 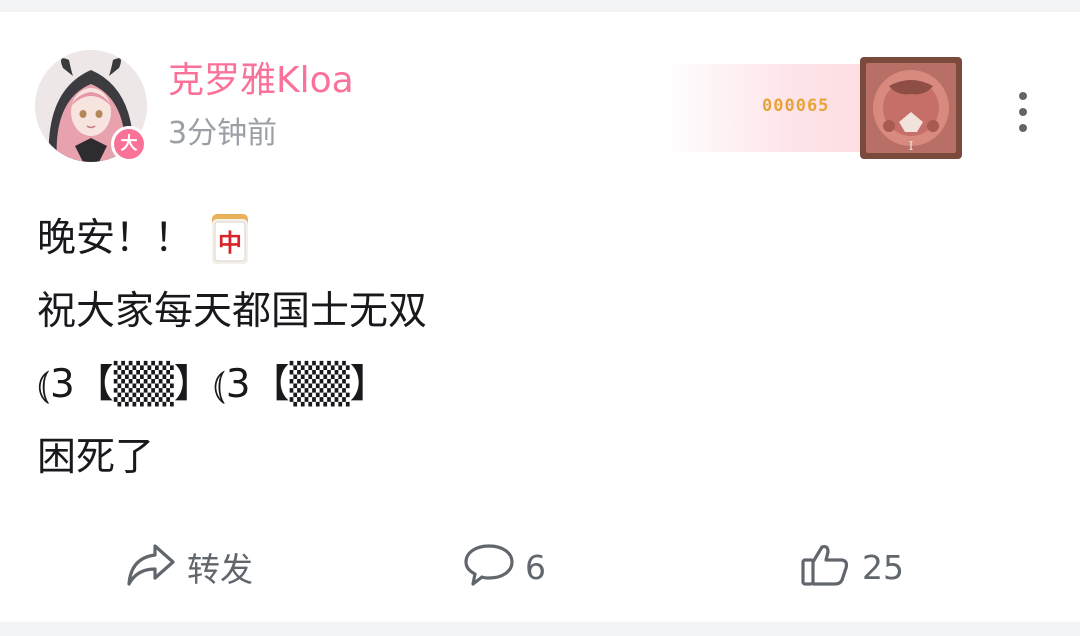 I want to click on content-line: 困死了, so click(x=96, y=457).